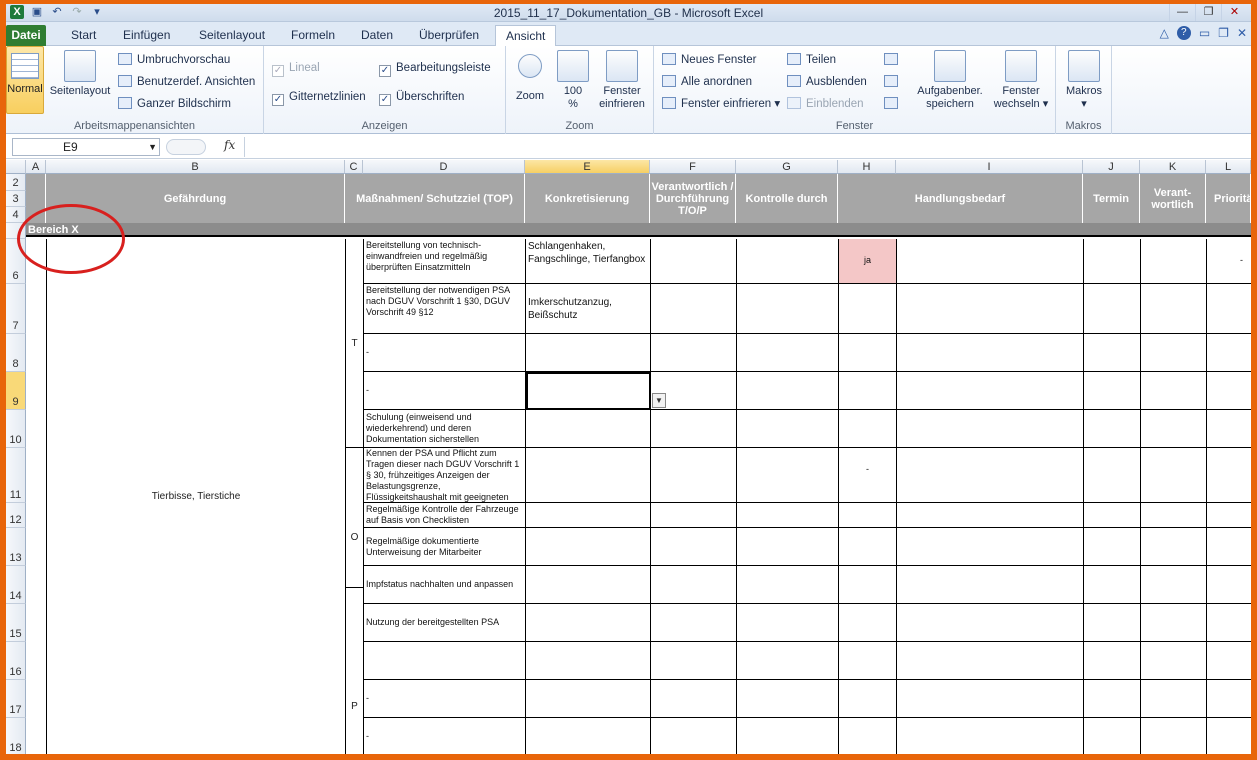 The image size is (1257, 760). What do you see at coordinates (86, 147) in the screenshot?
I see `name-box: E9 ▼` at bounding box center [86, 147].